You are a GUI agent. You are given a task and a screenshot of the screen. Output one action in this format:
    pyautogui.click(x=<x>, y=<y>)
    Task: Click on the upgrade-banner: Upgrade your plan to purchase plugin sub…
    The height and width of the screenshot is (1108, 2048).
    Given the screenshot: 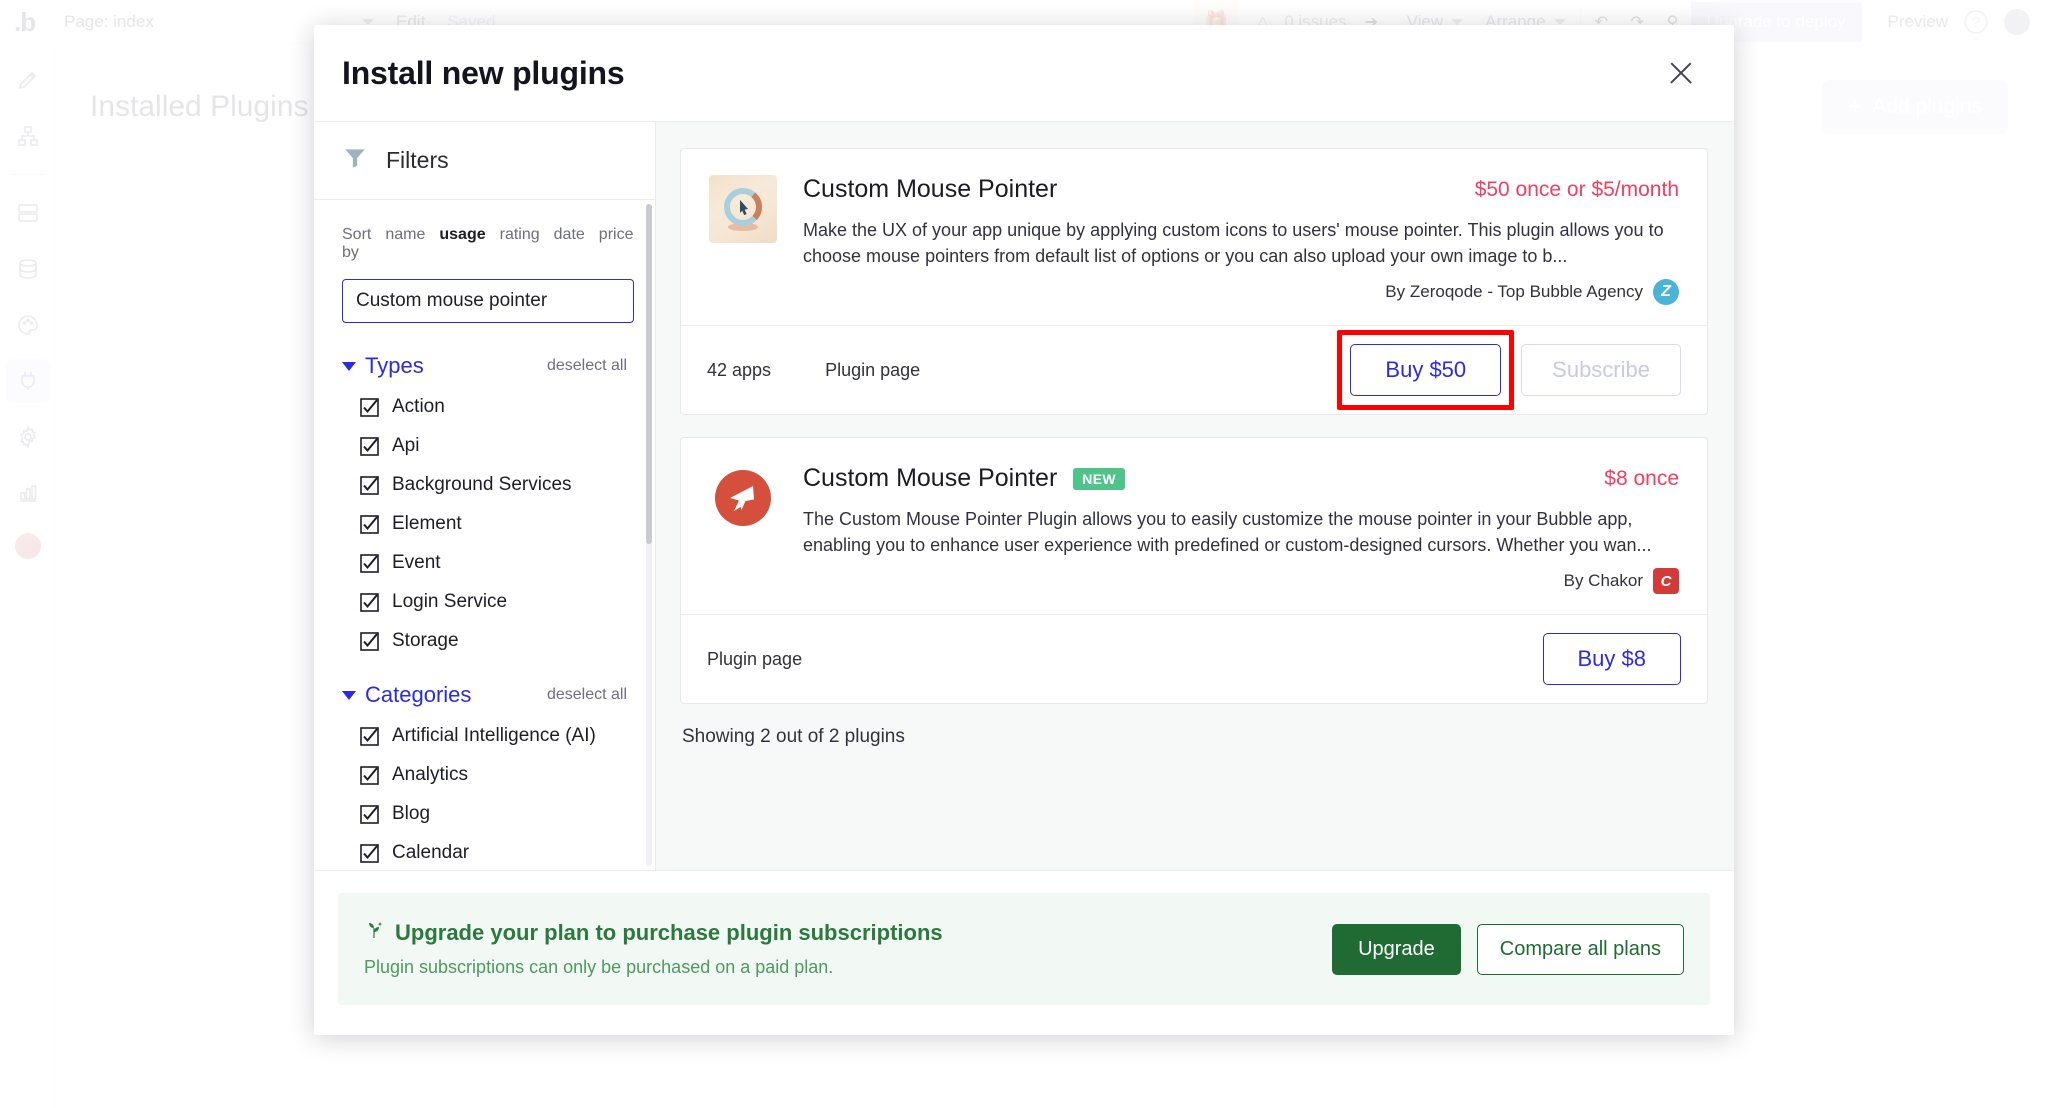 What is the action you would take?
    pyautogui.click(x=1024, y=949)
    